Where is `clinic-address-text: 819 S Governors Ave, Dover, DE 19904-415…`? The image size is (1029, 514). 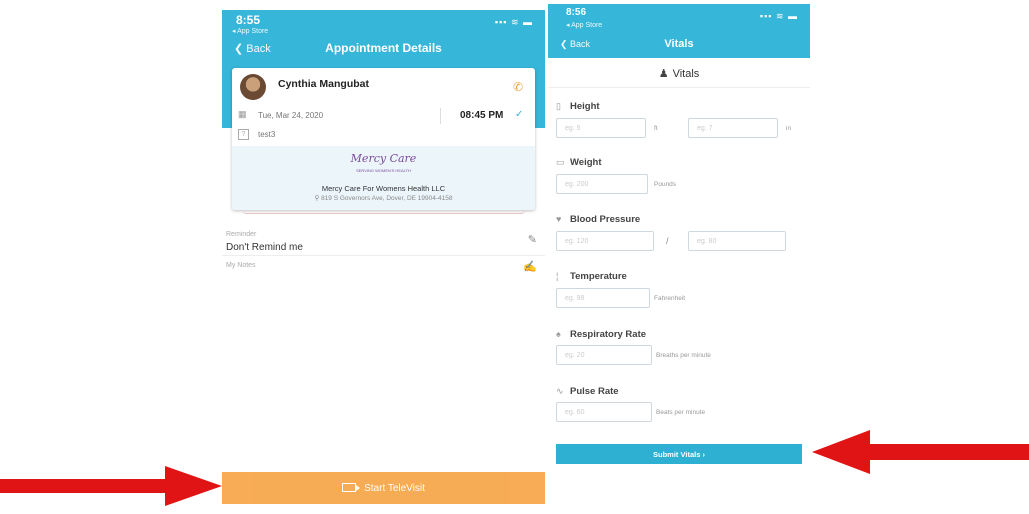
clinic-address-text: 819 S Governors Ave, Dover, DE 19904-415… is located at coordinates (387, 198).